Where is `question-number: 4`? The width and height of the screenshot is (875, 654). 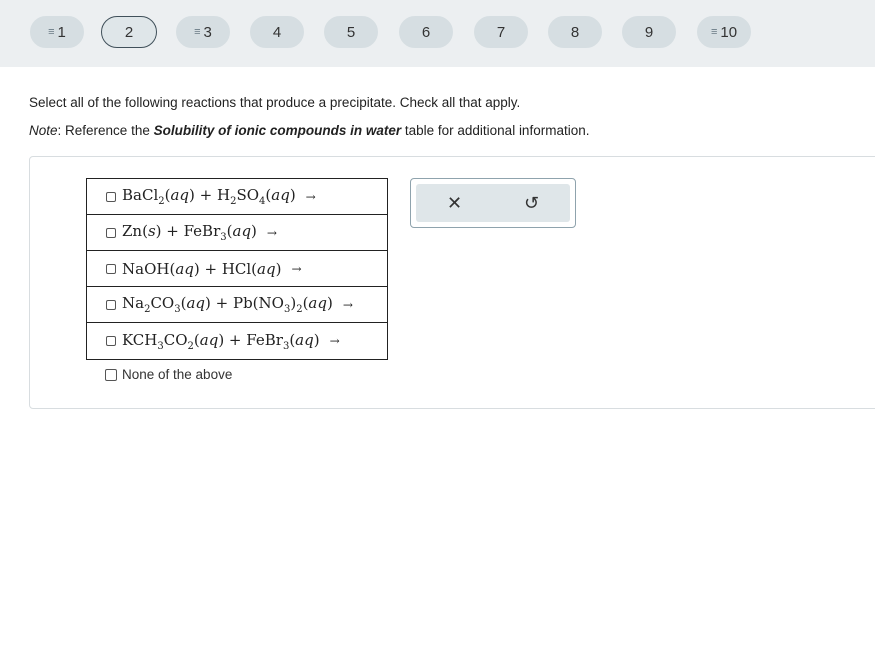
question-number: 4 is located at coordinates (277, 32).